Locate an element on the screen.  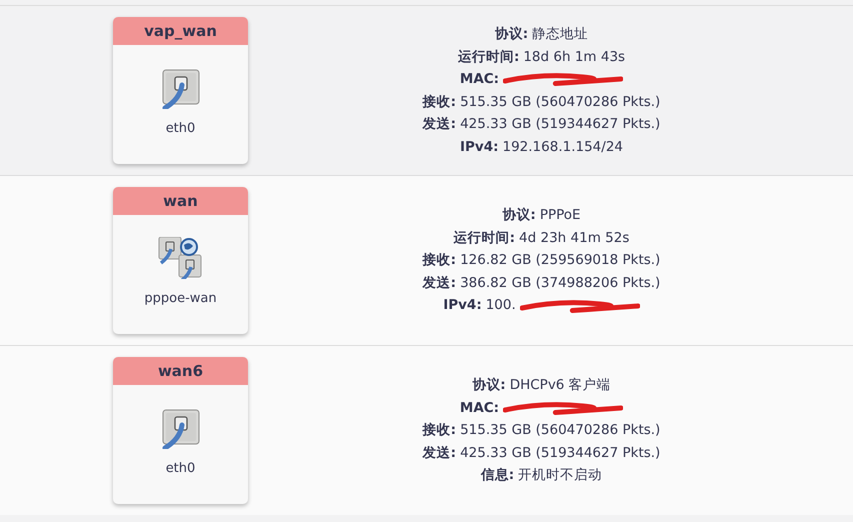
detail-value: PPPoE is located at coordinates (560, 216).